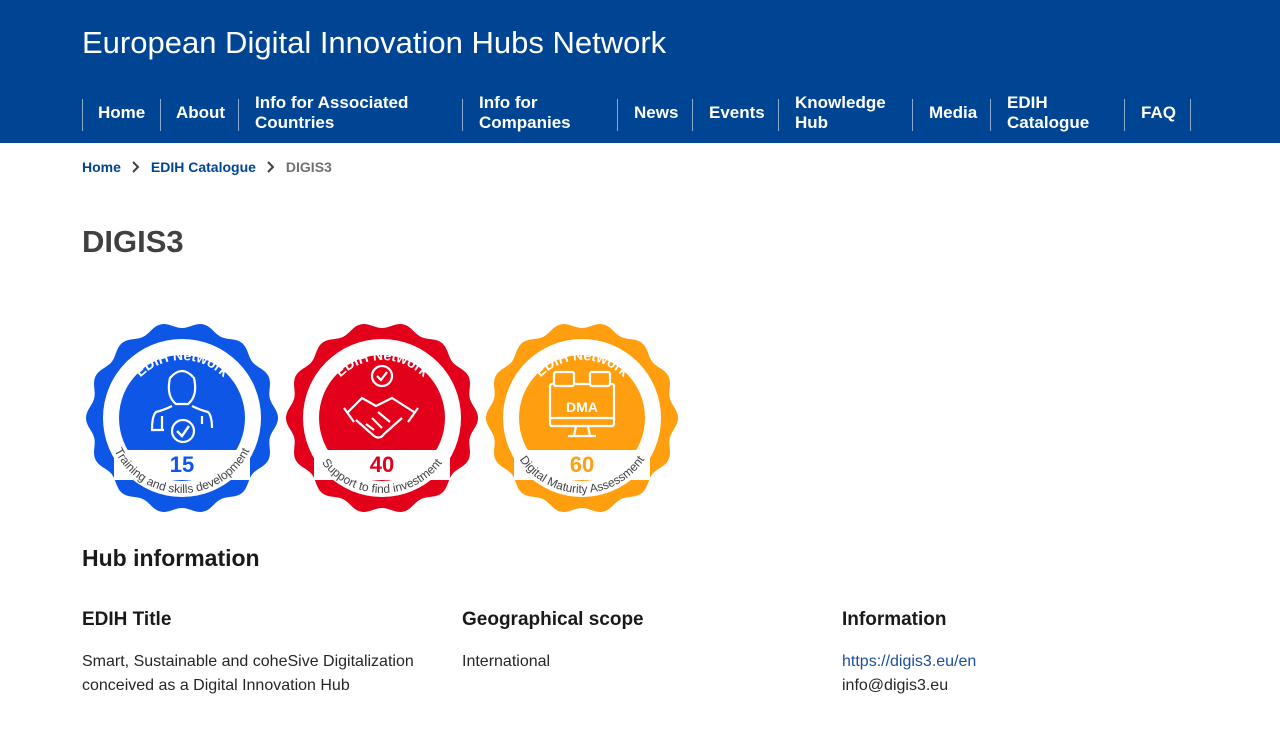 The width and height of the screenshot is (1280, 755). I want to click on website-link: https://digis3.eu/en, so click(1012, 662).